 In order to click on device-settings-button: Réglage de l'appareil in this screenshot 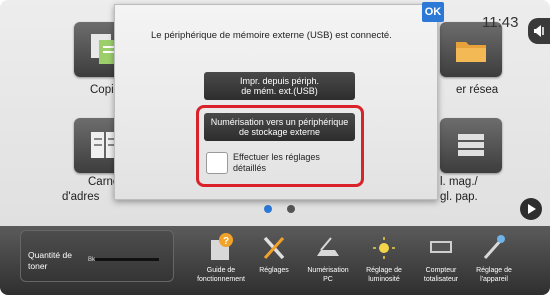, I will do `click(494, 259)`.